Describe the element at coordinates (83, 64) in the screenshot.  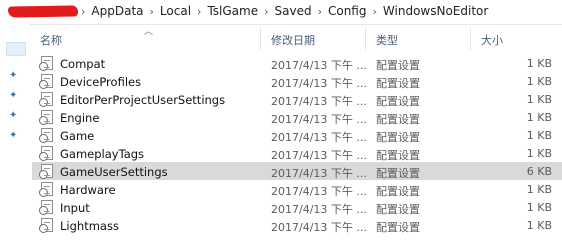
I see `file-name: Compat` at that location.